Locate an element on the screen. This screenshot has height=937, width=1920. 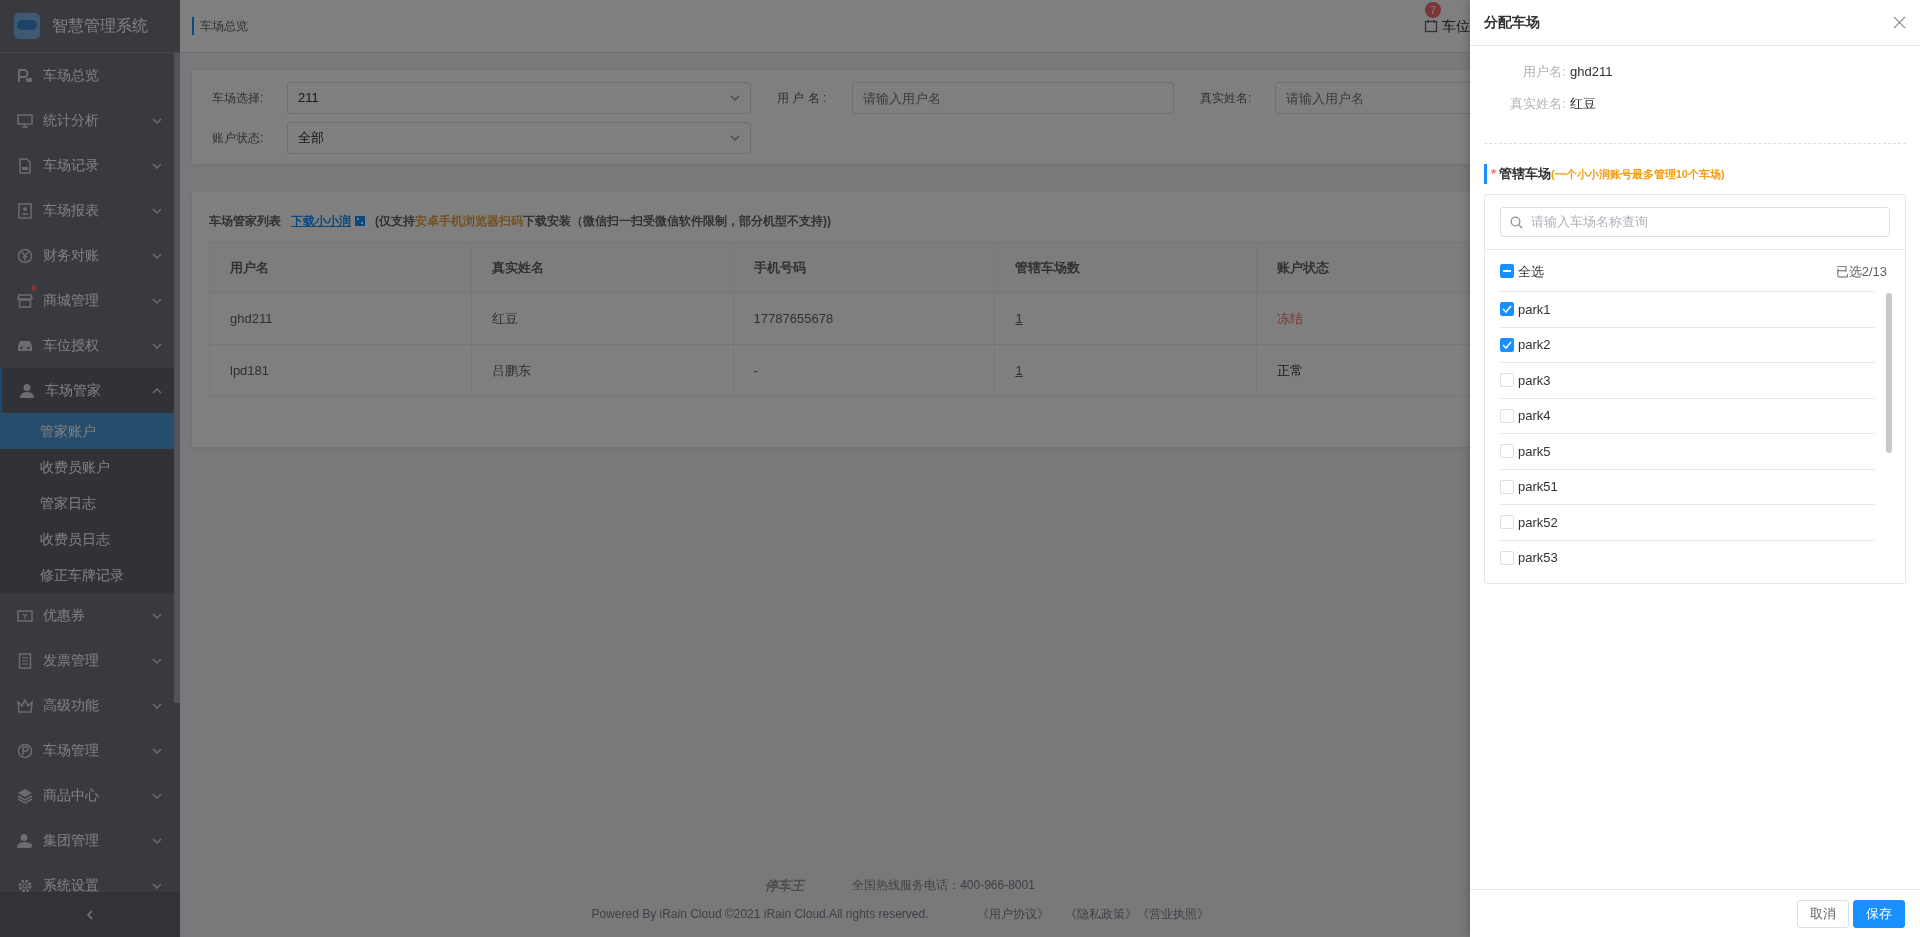
menu-item: 集团管理 is located at coordinates (90, 840).